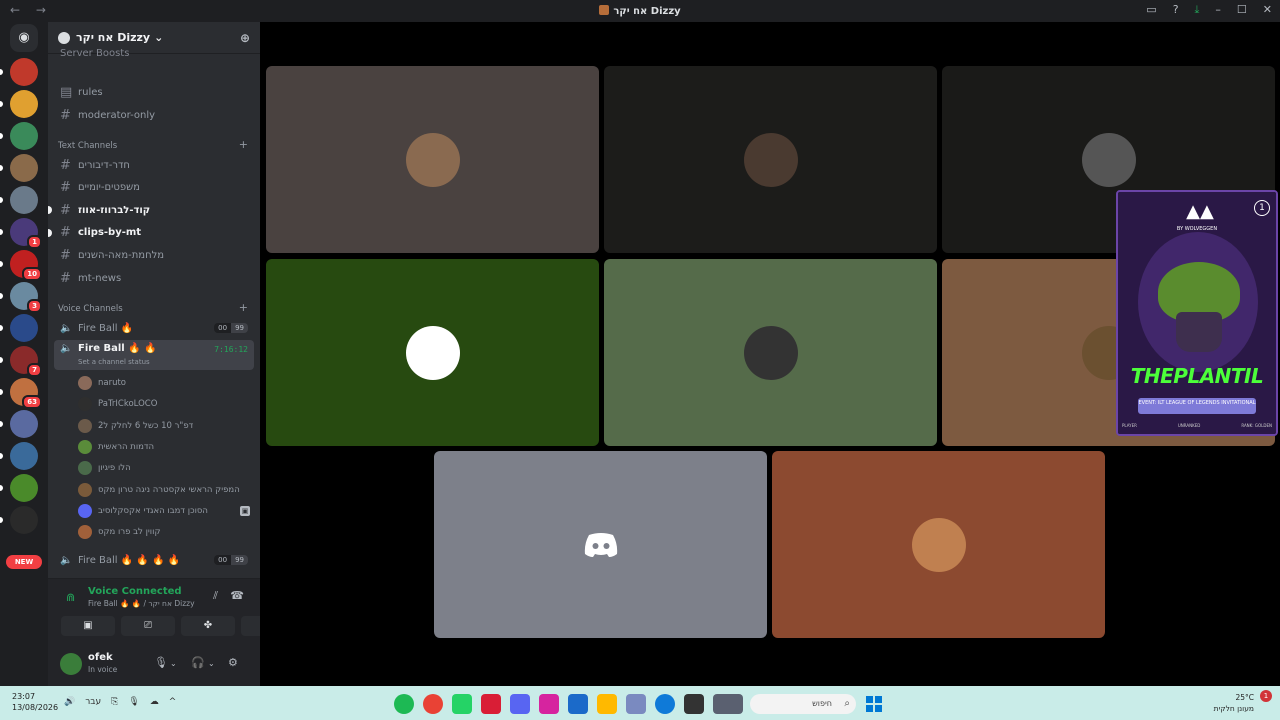  I want to click on terminal-icon, so click(694, 704).